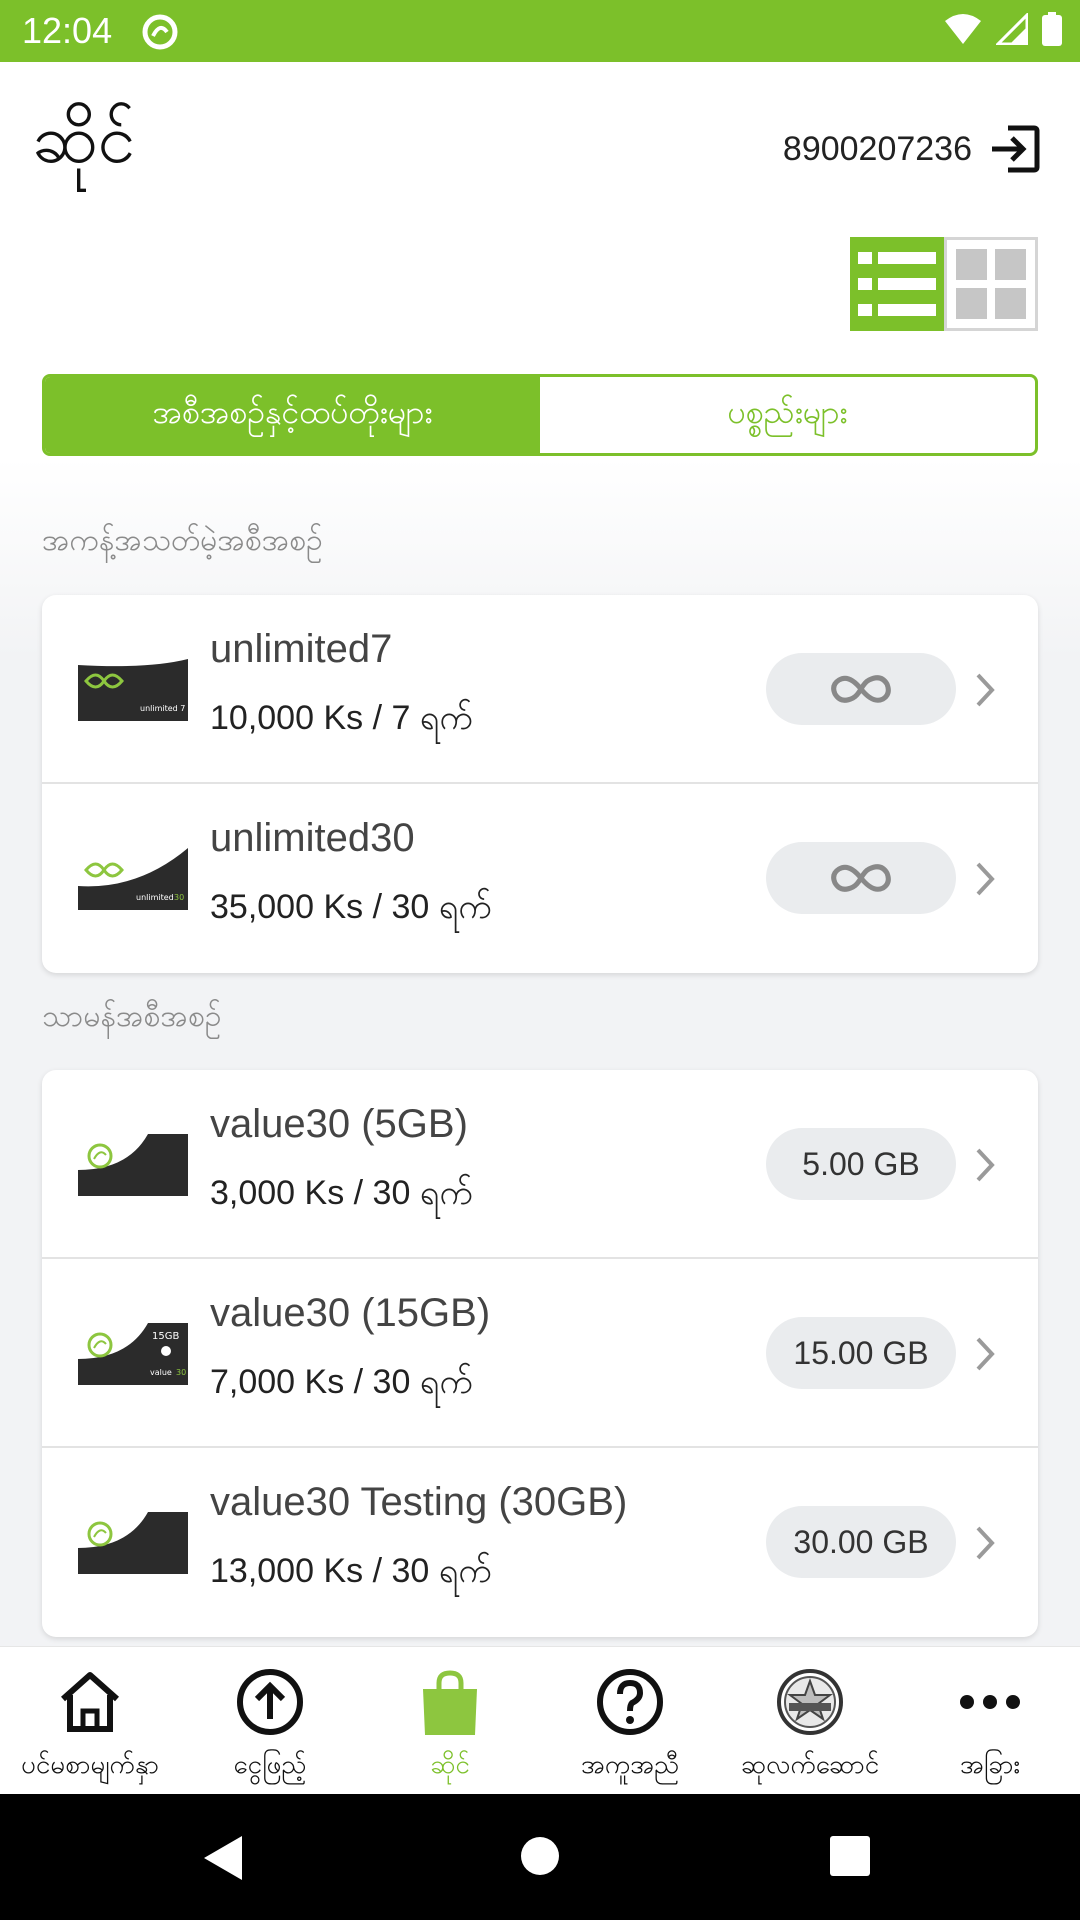  Describe the element at coordinates (963, 29) in the screenshot. I see `wifi-icon` at that location.